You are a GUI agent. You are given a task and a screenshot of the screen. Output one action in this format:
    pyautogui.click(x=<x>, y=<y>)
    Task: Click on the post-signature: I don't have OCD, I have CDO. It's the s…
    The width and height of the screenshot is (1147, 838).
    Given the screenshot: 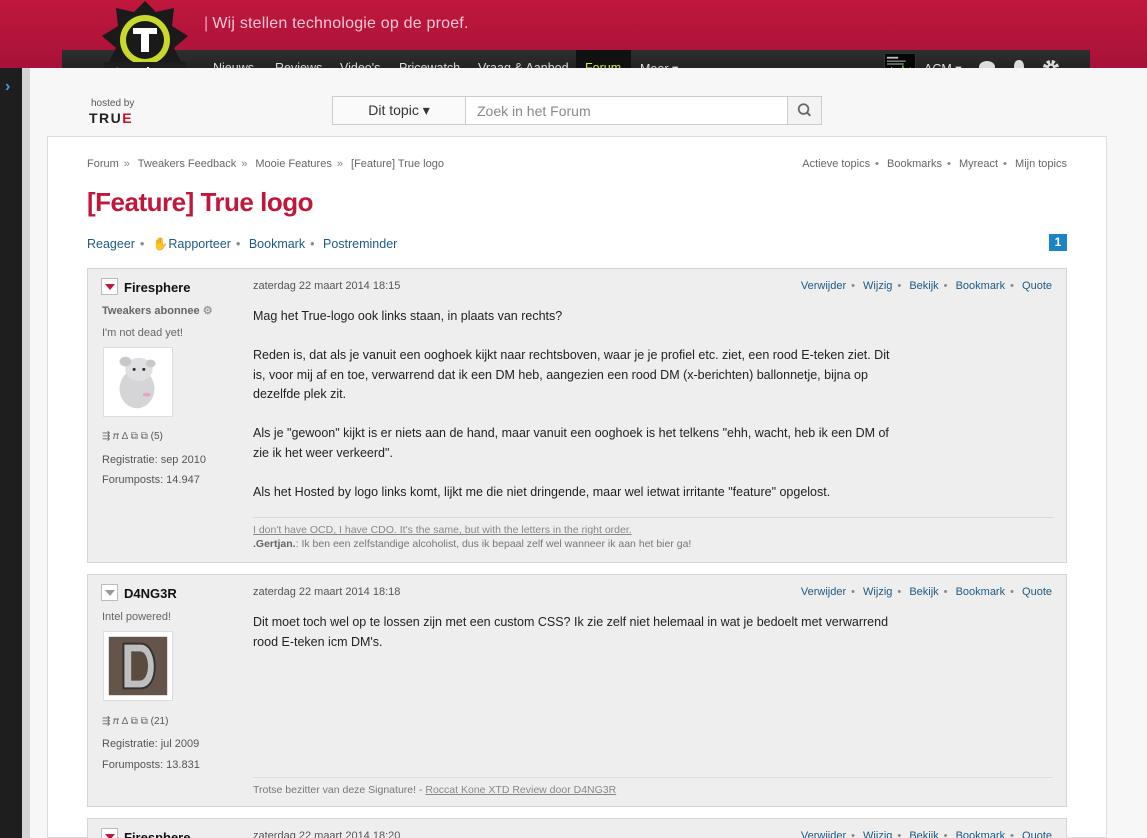 What is the action you would take?
    pyautogui.click(x=653, y=534)
    